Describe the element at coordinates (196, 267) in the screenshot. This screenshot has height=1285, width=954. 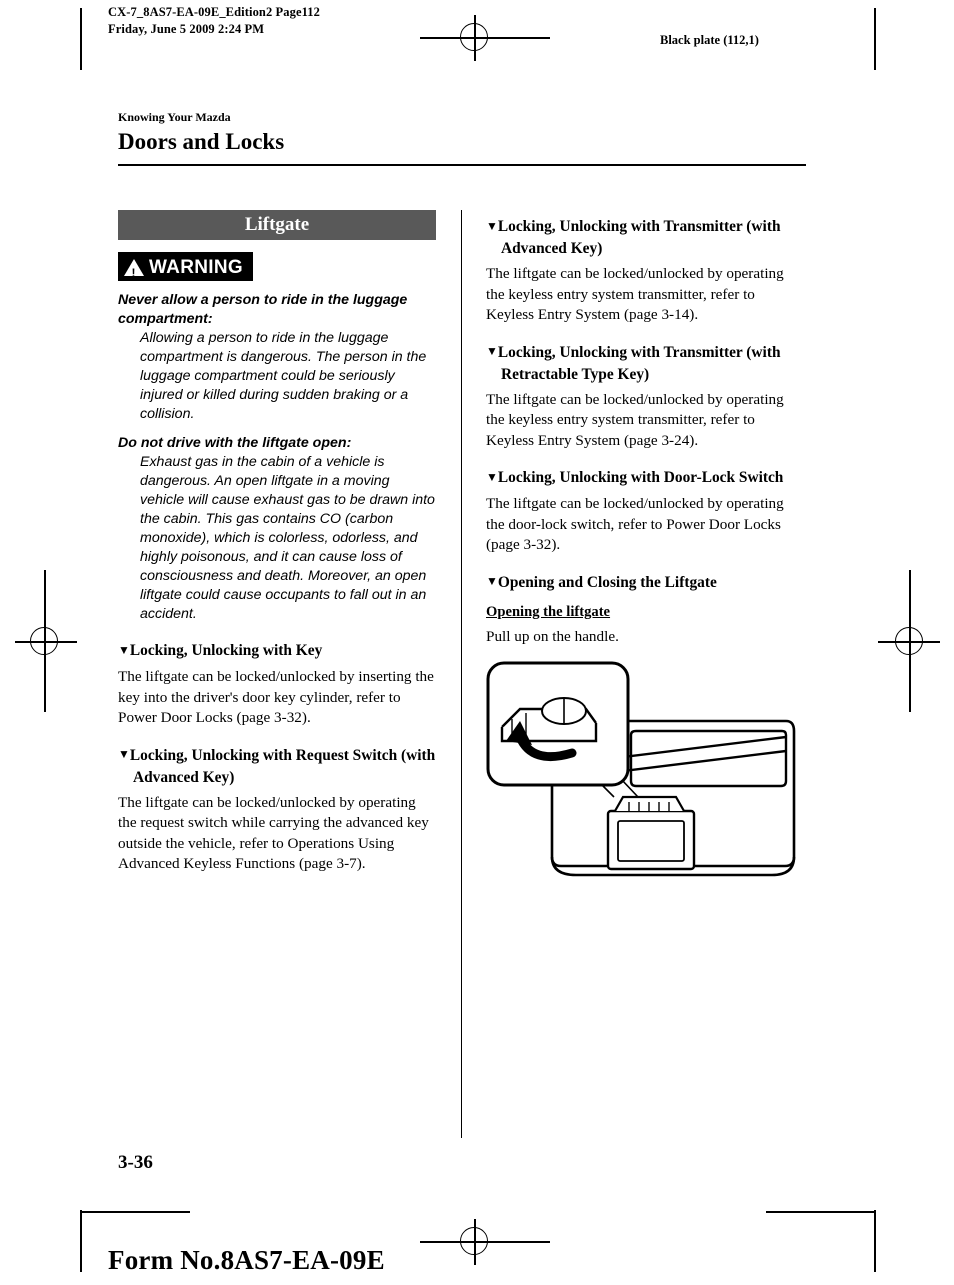
I see `warning-label: WARNING` at that location.